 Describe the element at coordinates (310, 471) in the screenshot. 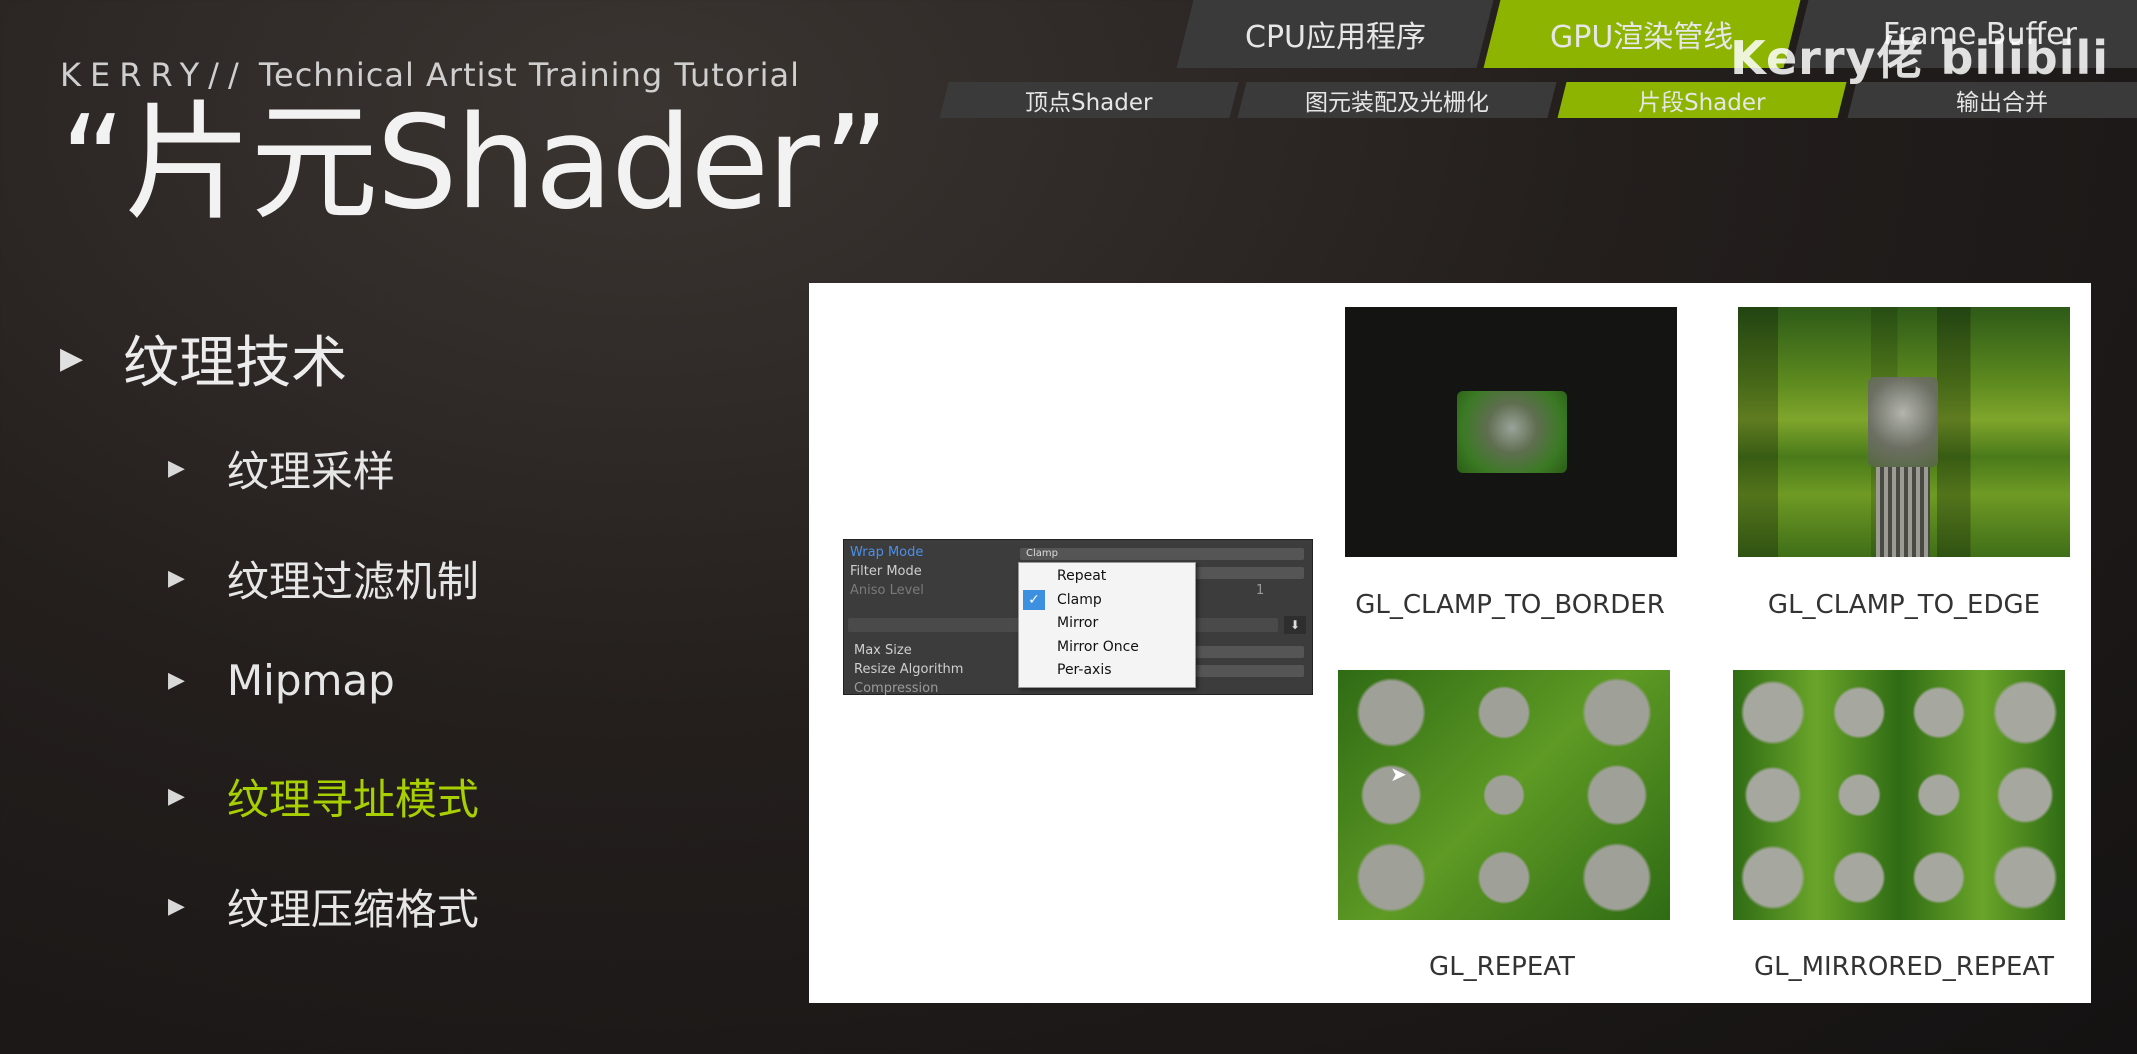

I see `bullet-item-label: 纹理采样` at that location.